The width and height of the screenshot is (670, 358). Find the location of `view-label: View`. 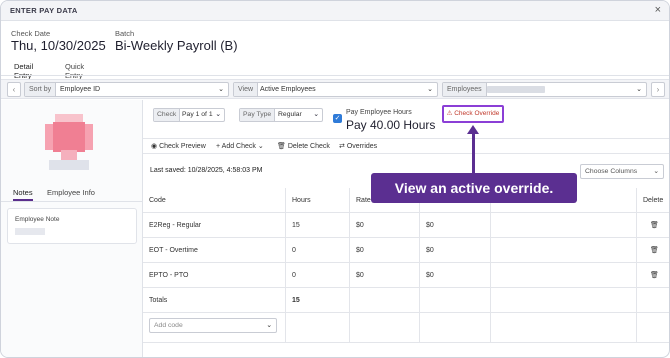

view-label: View is located at coordinates (246, 89).